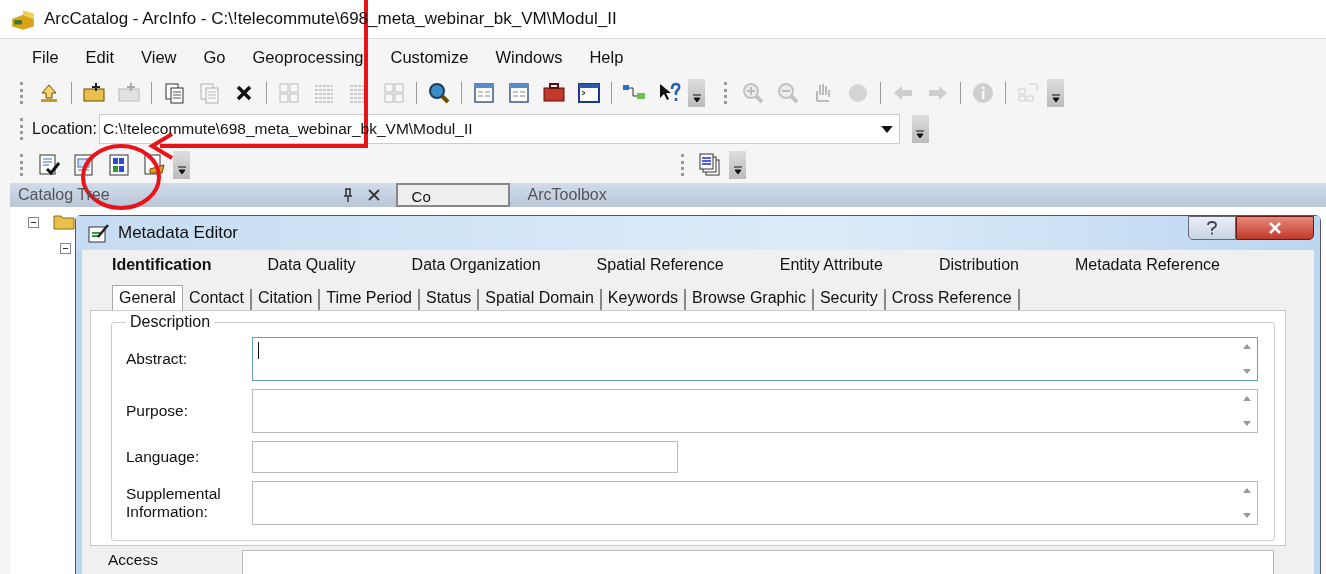  I want to click on menu-item: Customize, so click(429, 57).